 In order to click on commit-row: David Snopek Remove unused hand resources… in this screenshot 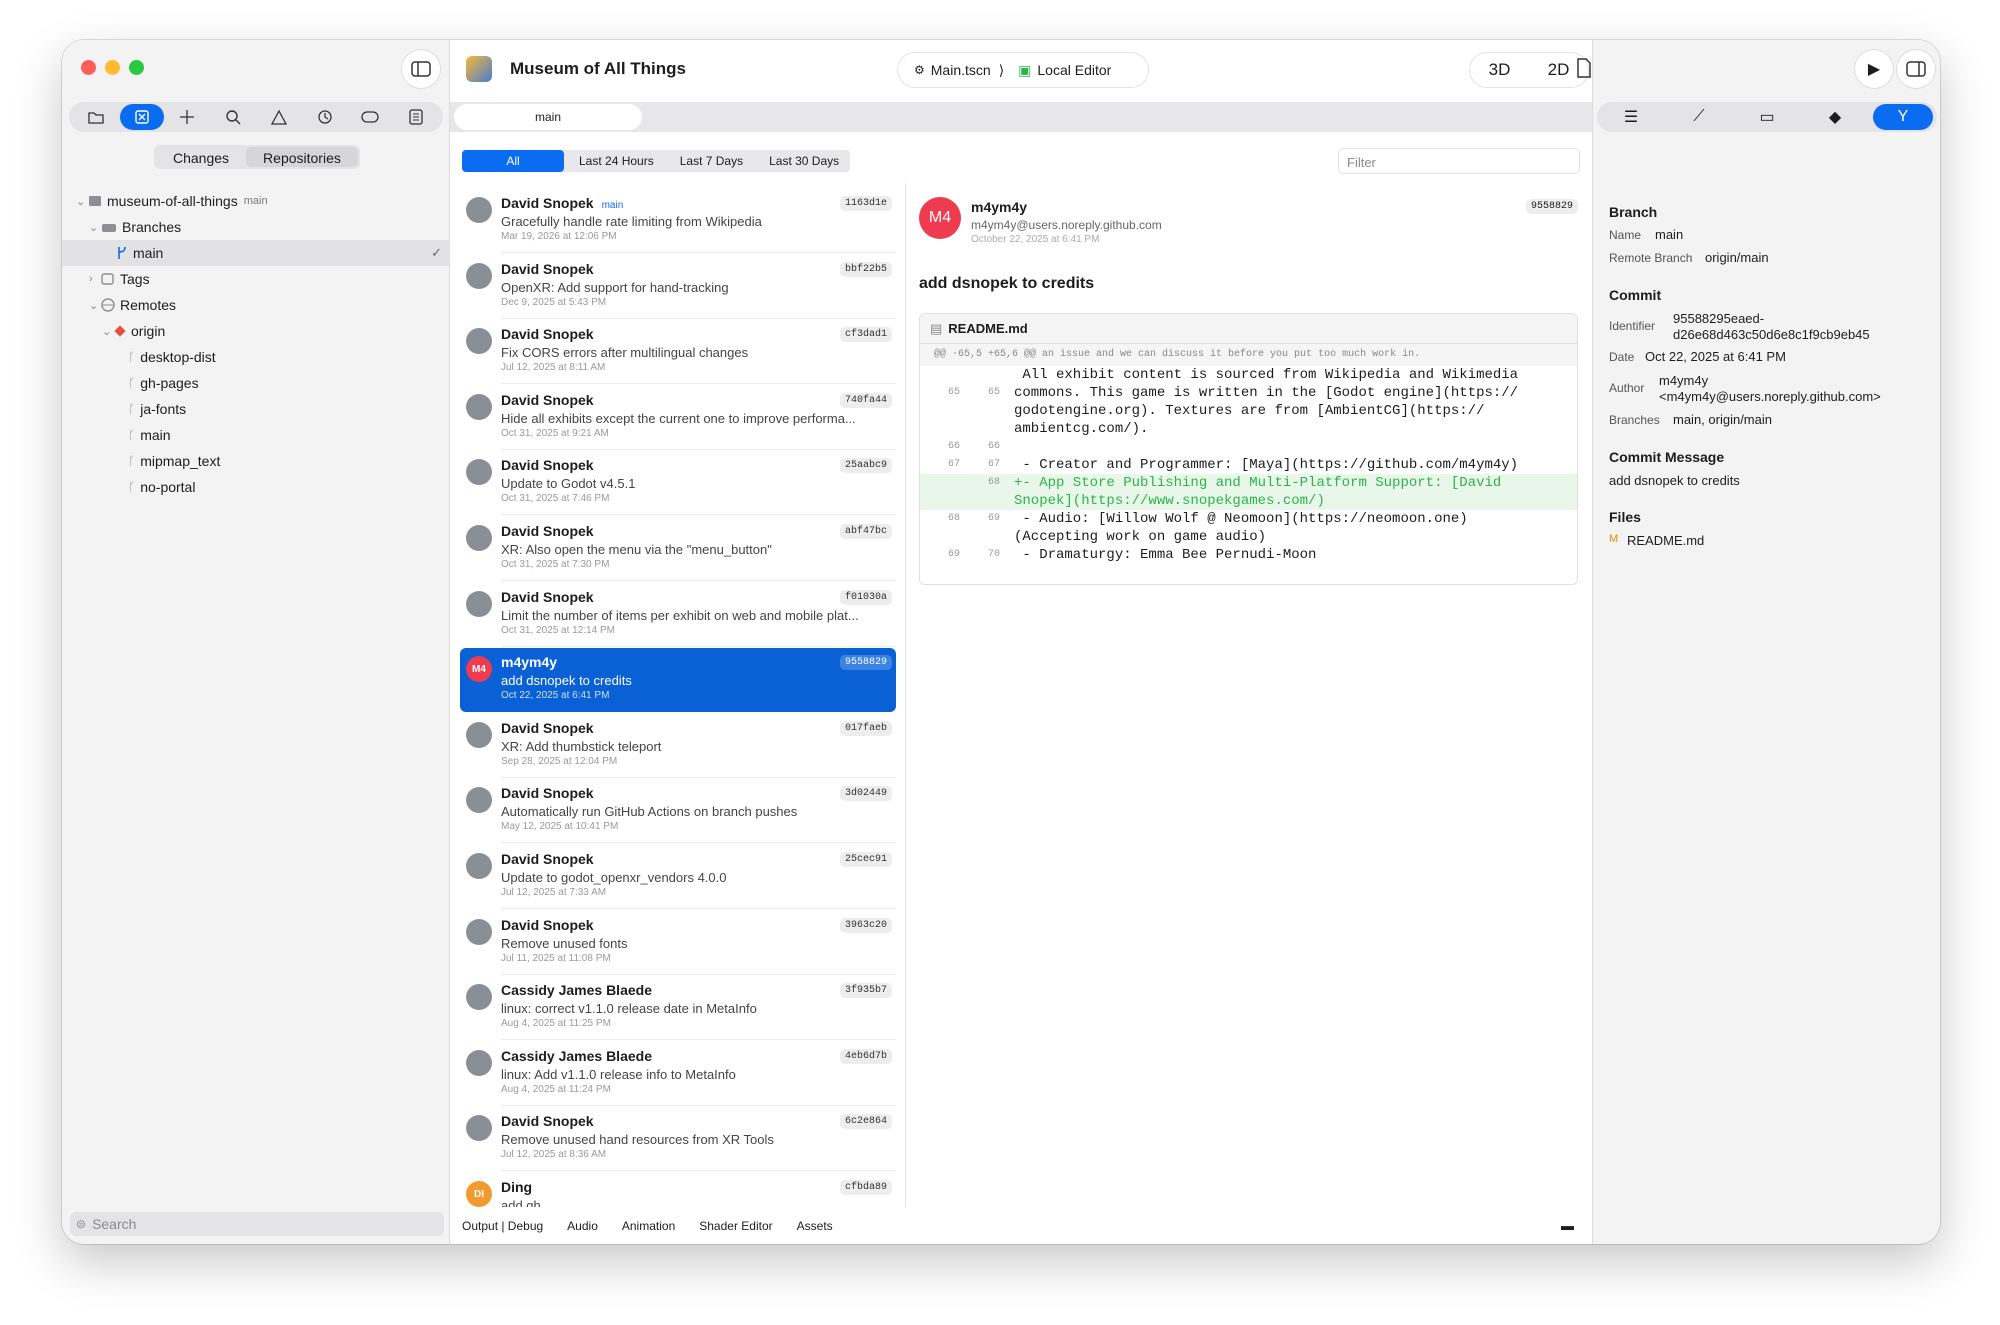, I will do `click(678, 1139)`.